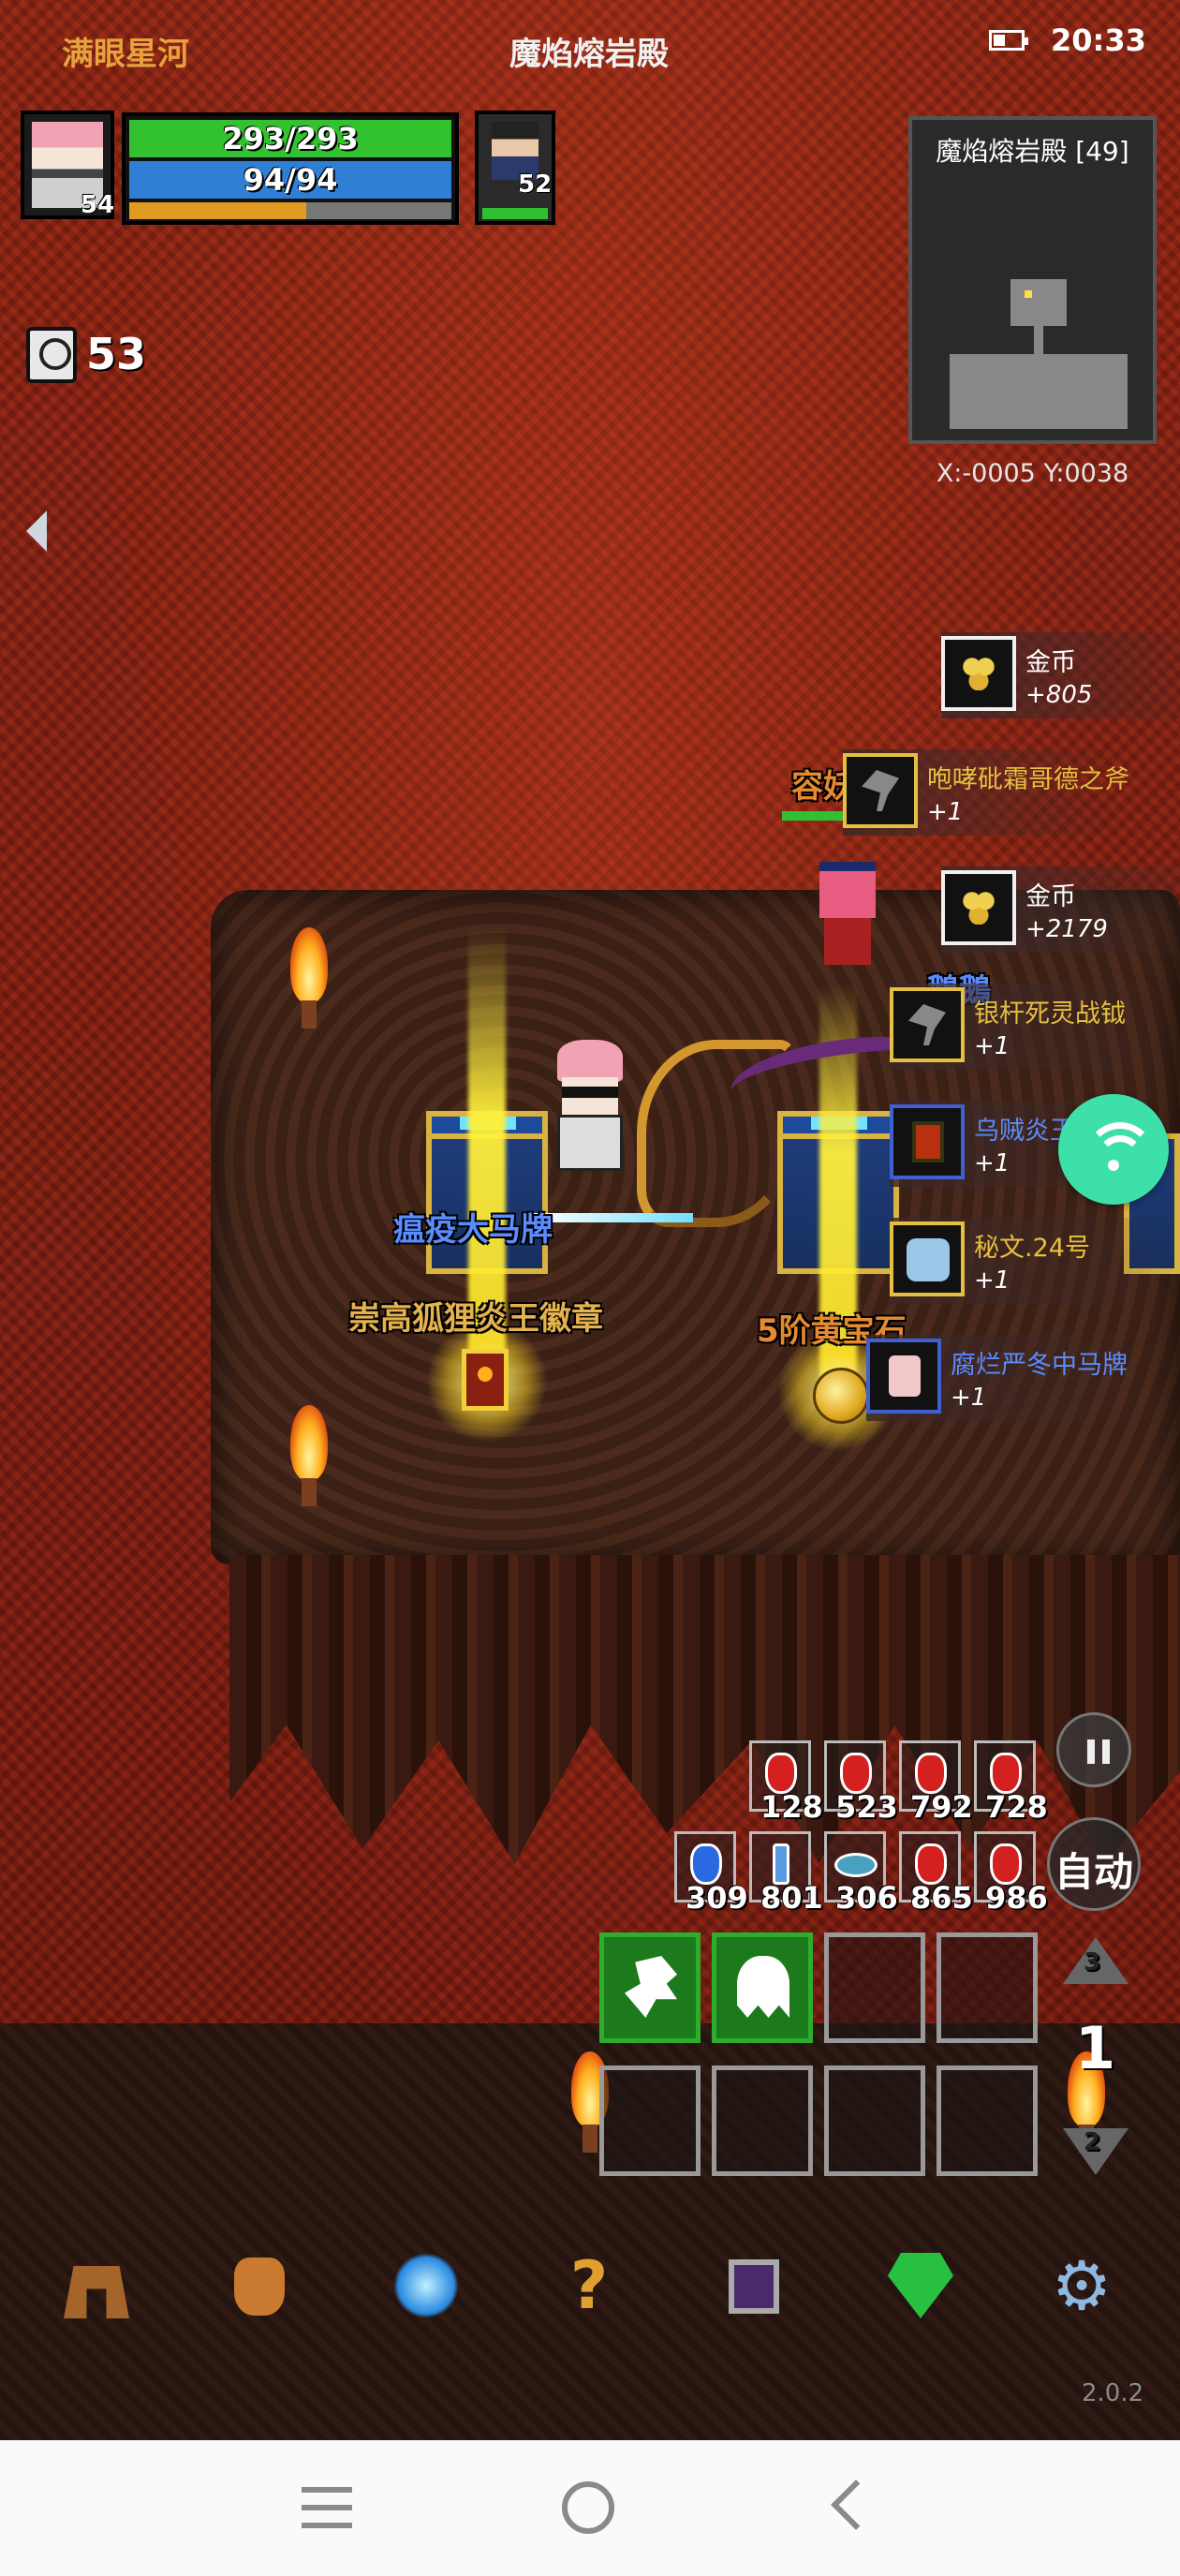 This screenshot has height=2576, width=1180. What do you see at coordinates (327, 2508) in the screenshot?
I see `recent-apps-icon` at bounding box center [327, 2508].